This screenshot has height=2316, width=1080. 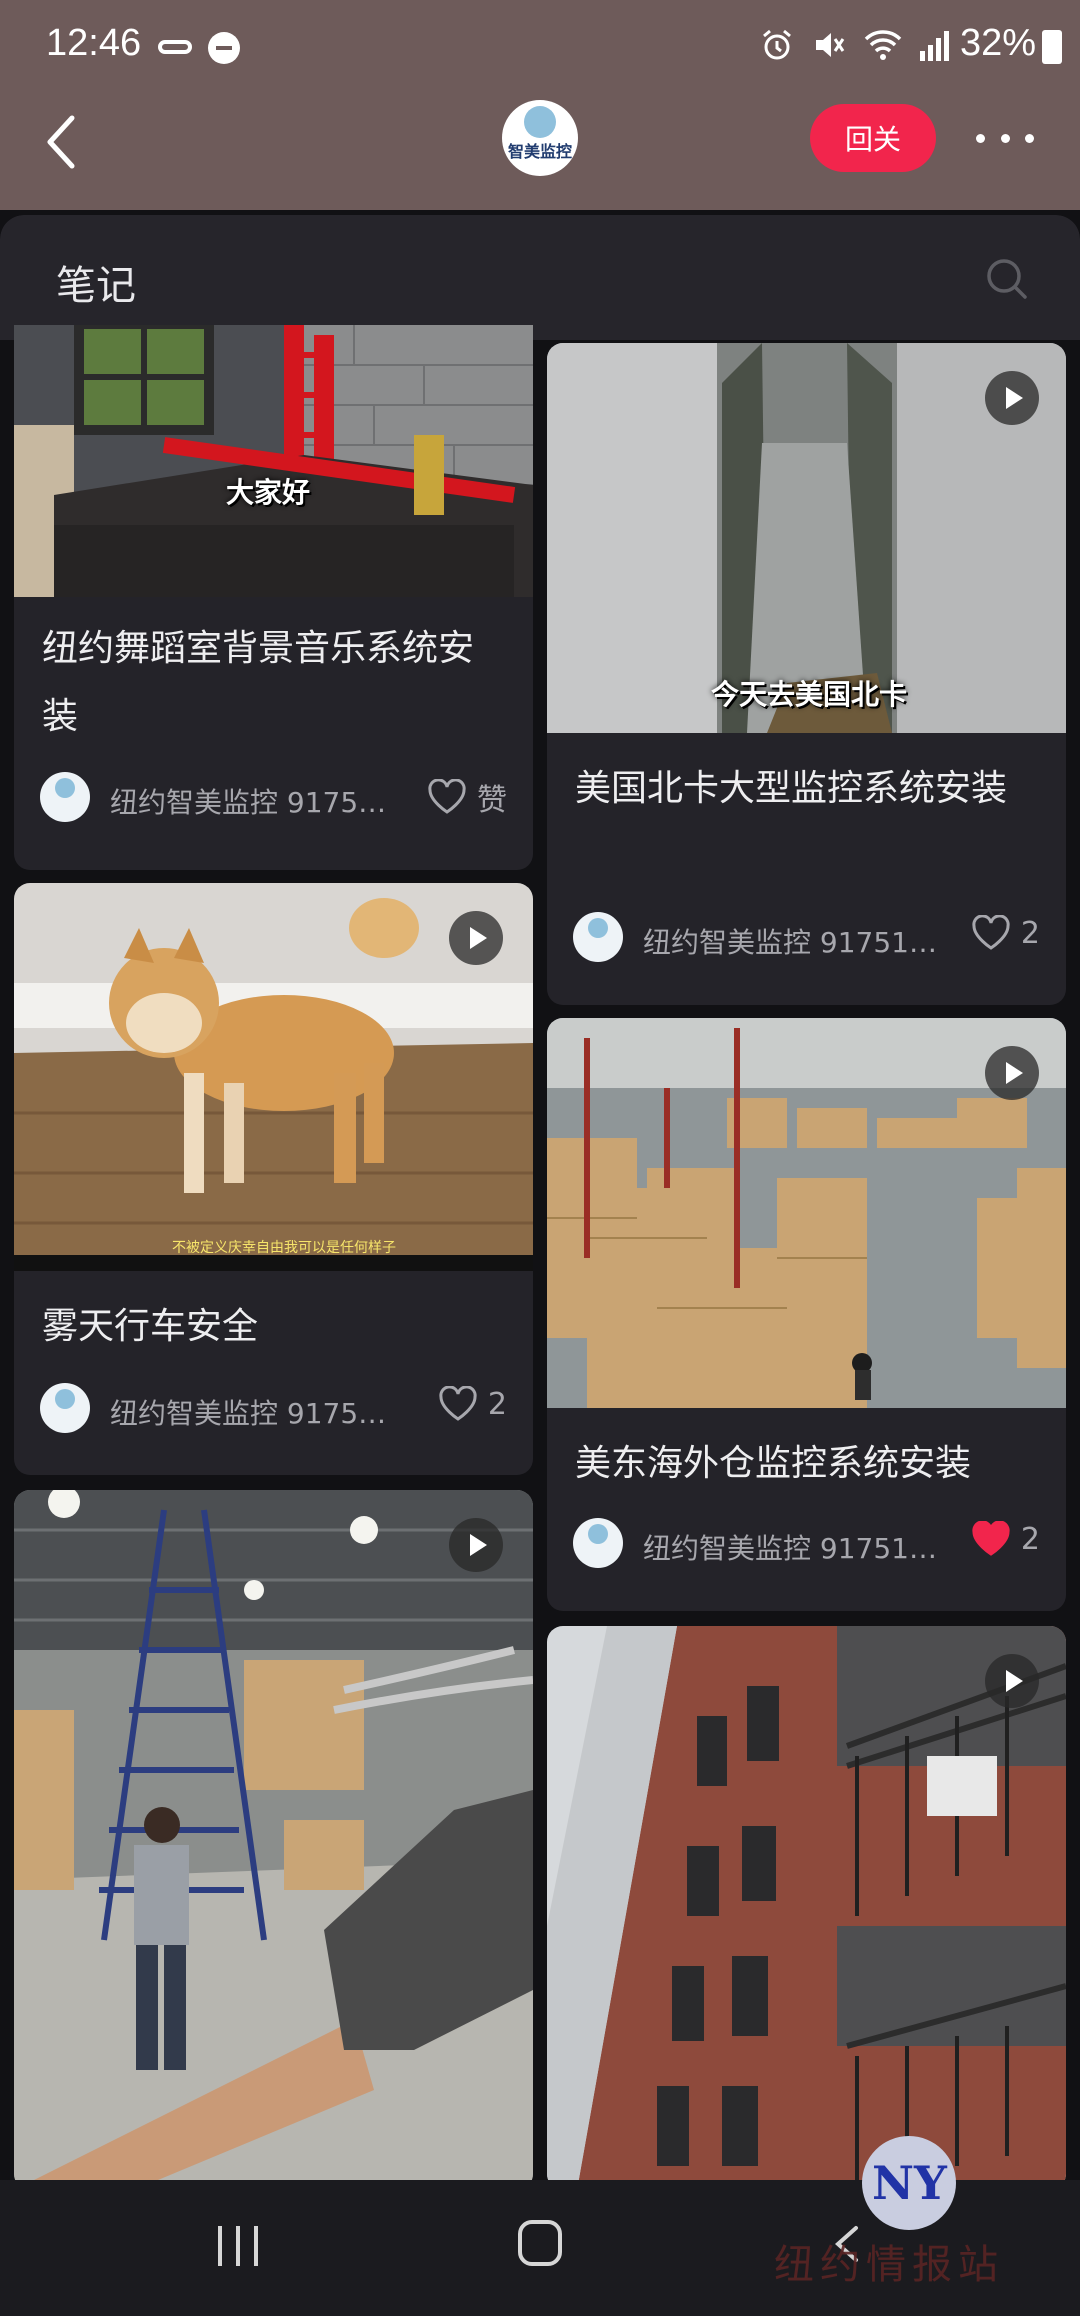 What do you see at coordinates (540, 46) in the screenshot?
I see `status-bar: 12:46 32%` at bounding box center [540, 46].